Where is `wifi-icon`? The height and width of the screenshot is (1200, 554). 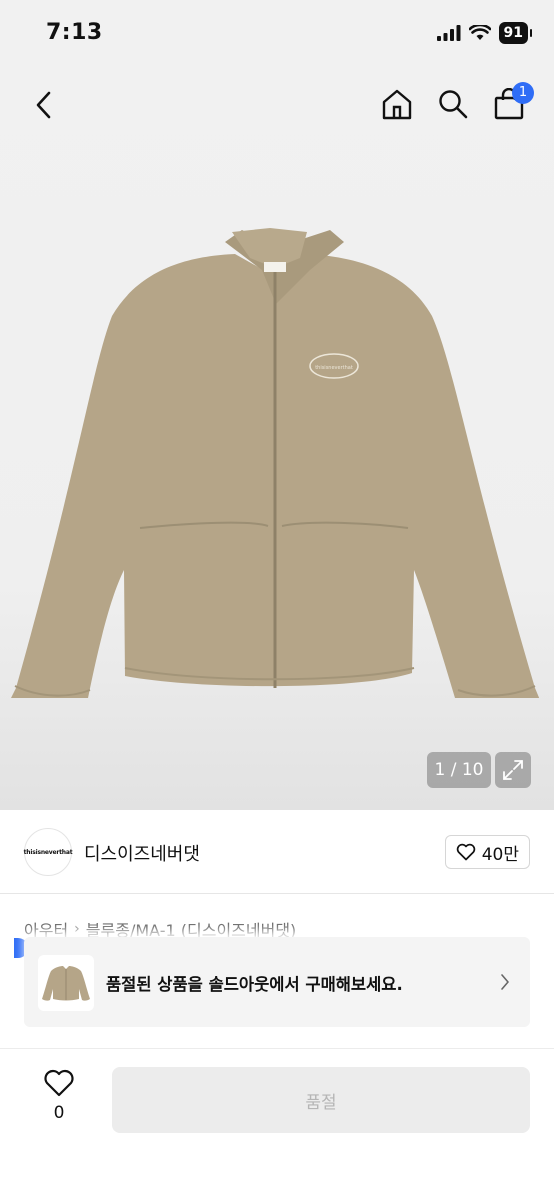 wifi-icon is located at coordinates (479, 32).